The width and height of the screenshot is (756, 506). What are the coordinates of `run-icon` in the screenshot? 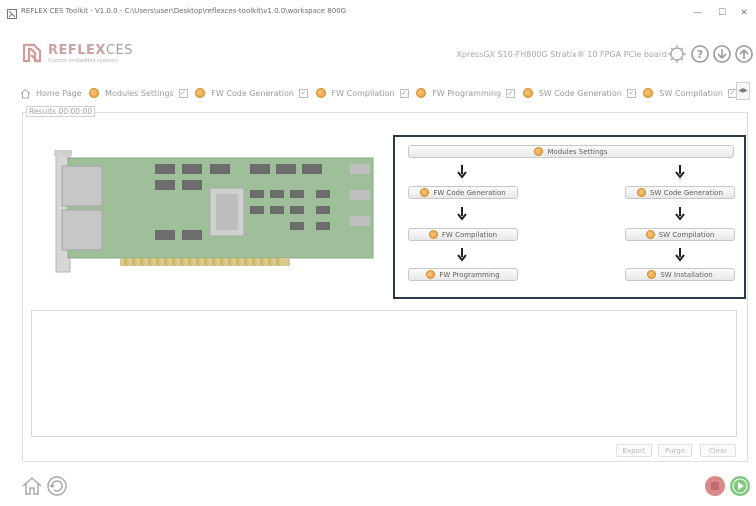 It's located at (740, 486).